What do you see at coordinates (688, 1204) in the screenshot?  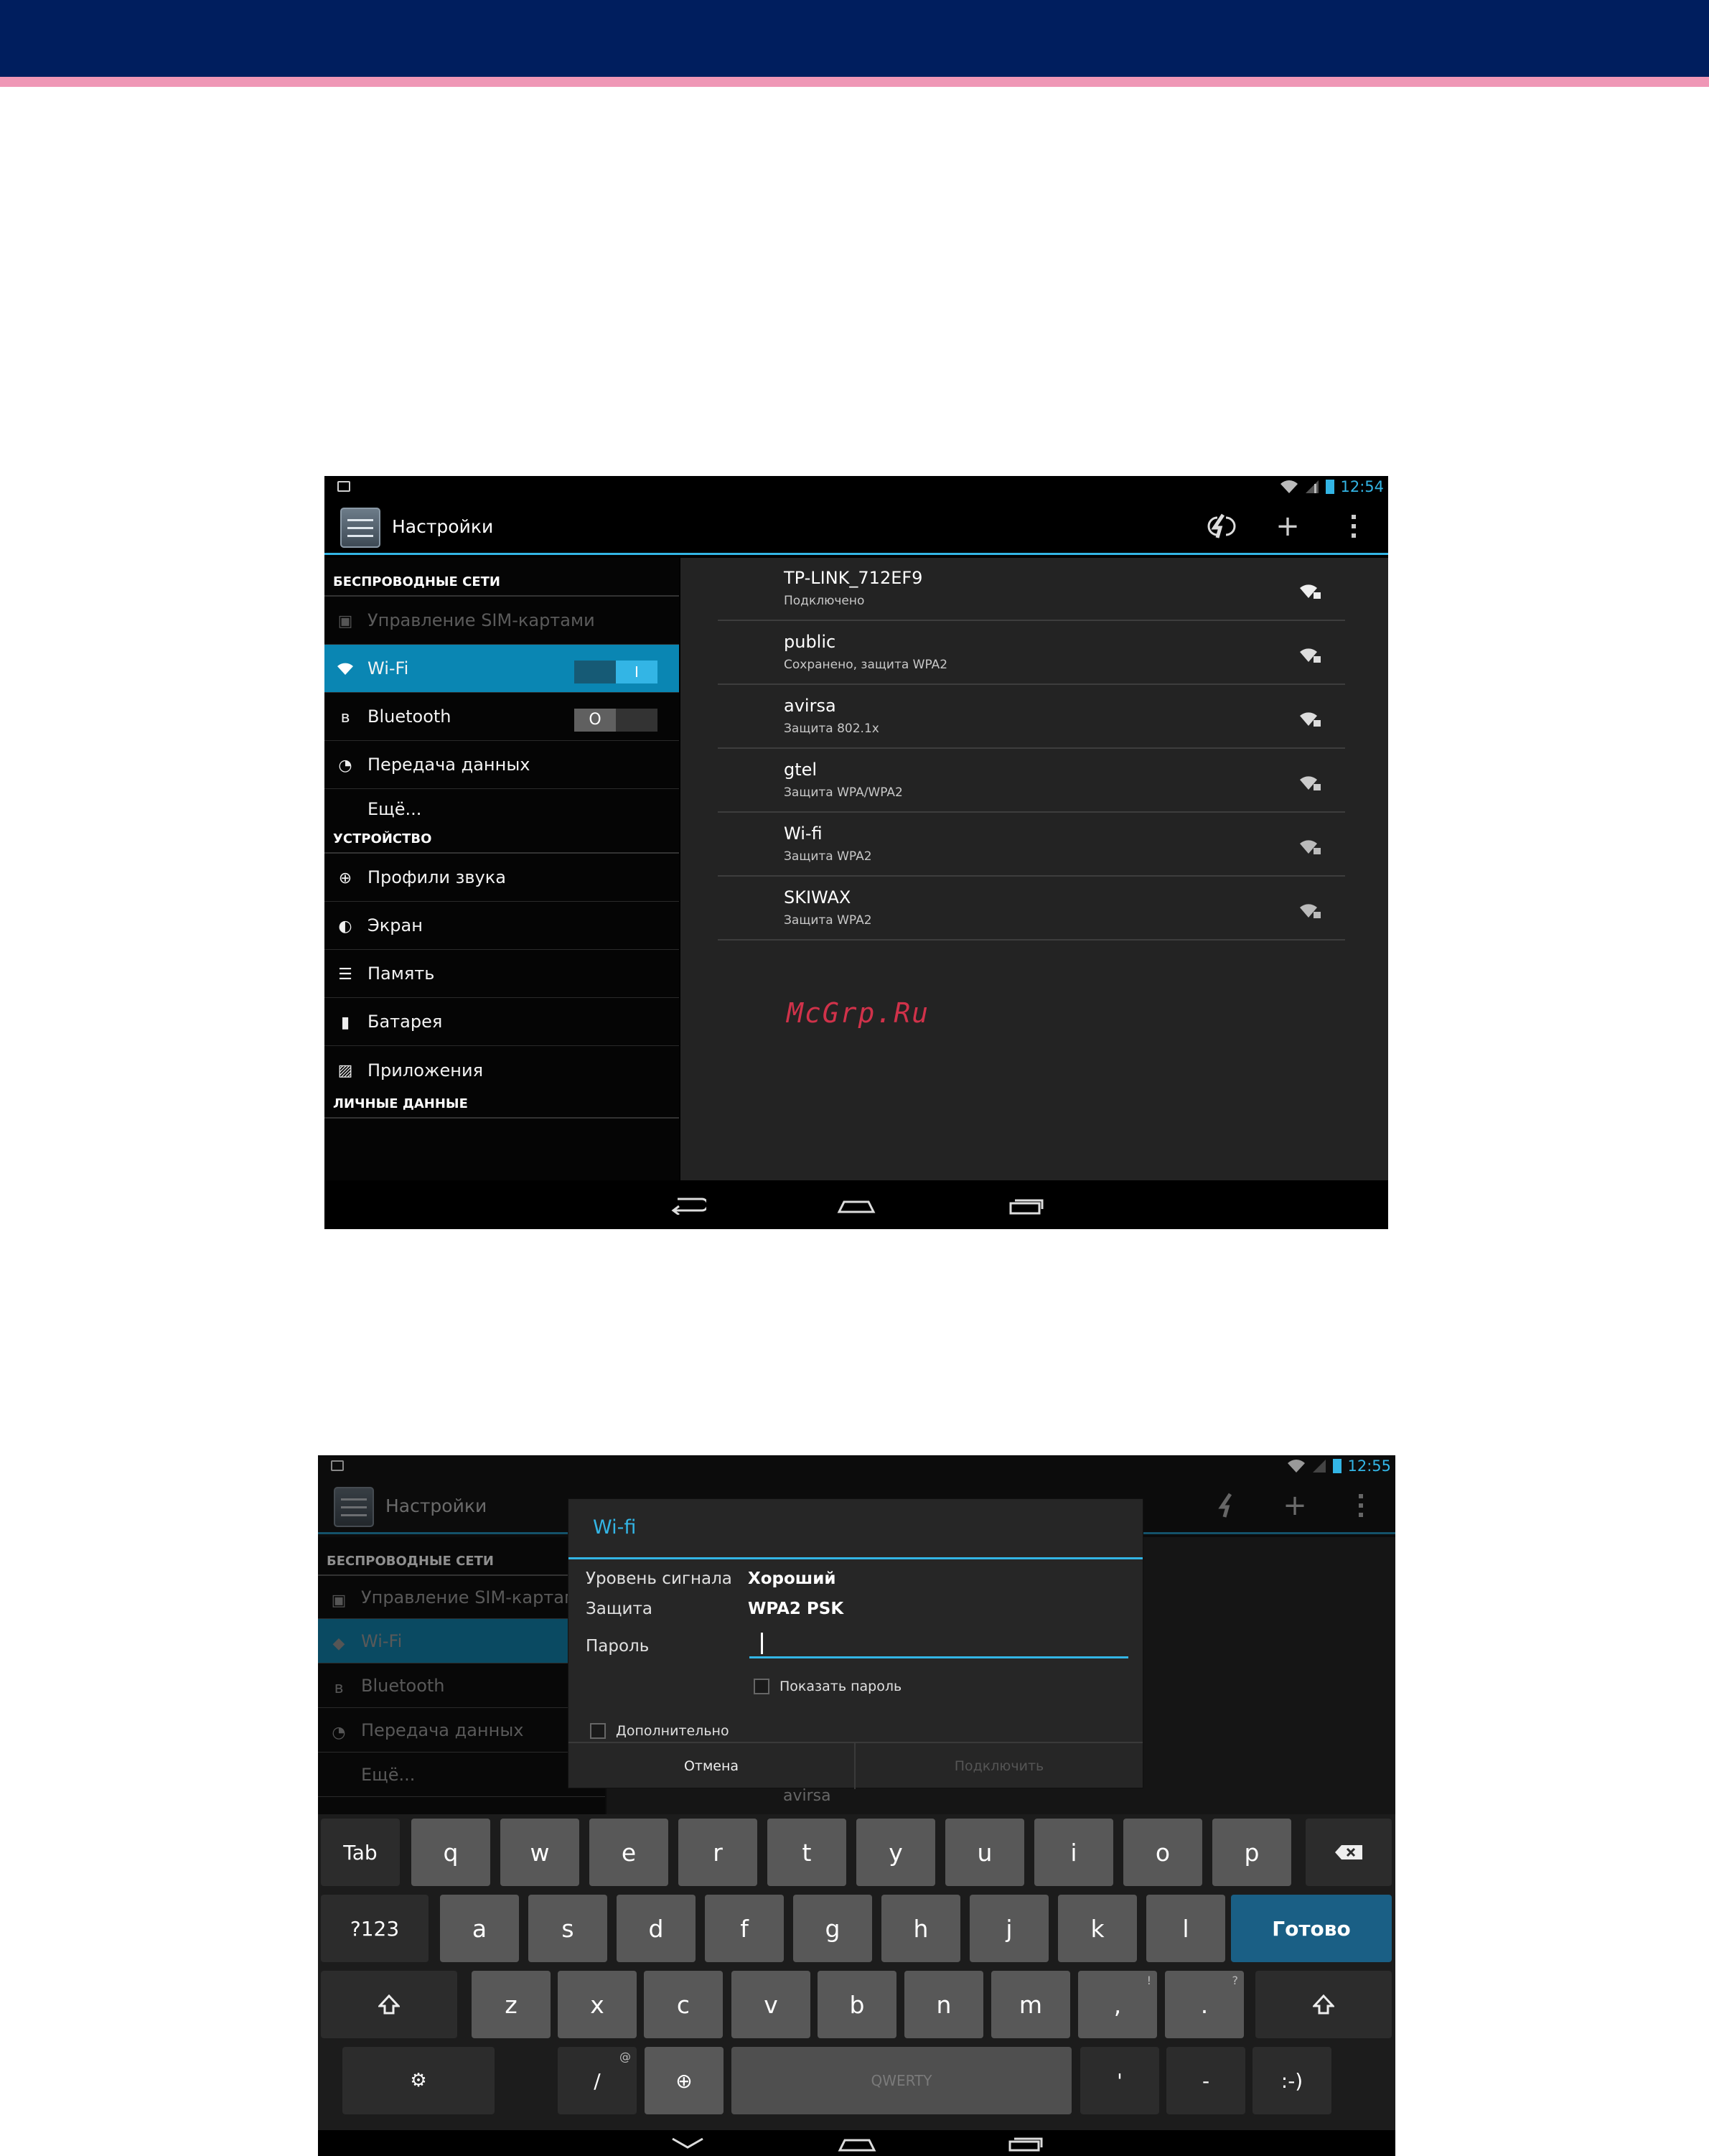 I see `back-icon` at bounding box center [688, 1204].